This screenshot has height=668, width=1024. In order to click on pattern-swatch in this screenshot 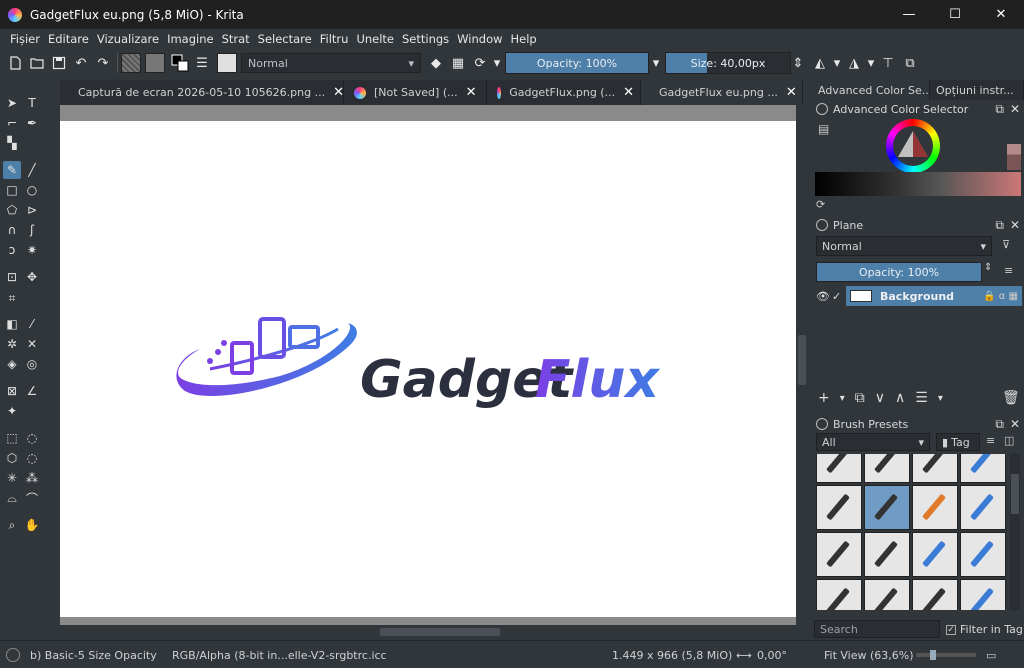, I will do `click(155, 63)`.